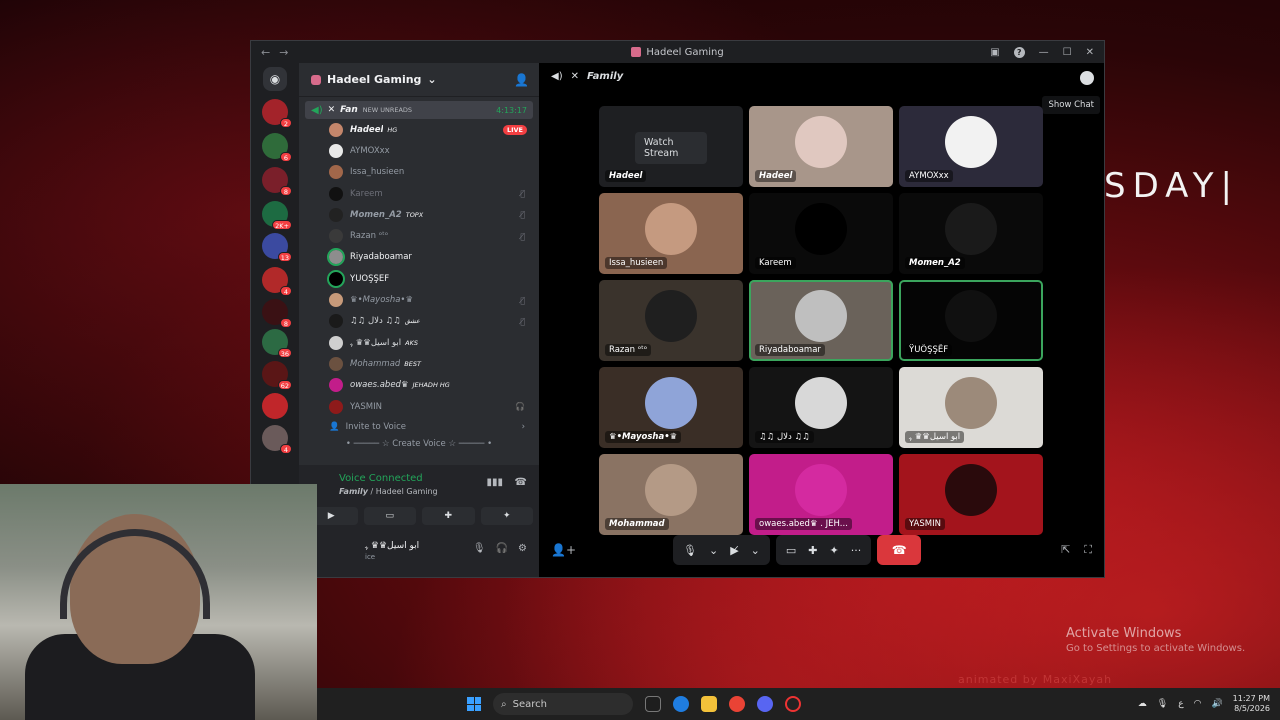 This screenshot has width=1280, height=720. Describe the element at coordinates (1198, 704) in the screenshot. I see `wifi-icon: ◠` at that location.